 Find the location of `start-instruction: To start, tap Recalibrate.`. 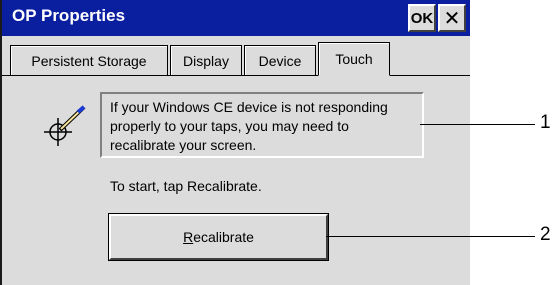

start-instruction: To start, tap Recalibrate. is located at coordinates (186, 186).